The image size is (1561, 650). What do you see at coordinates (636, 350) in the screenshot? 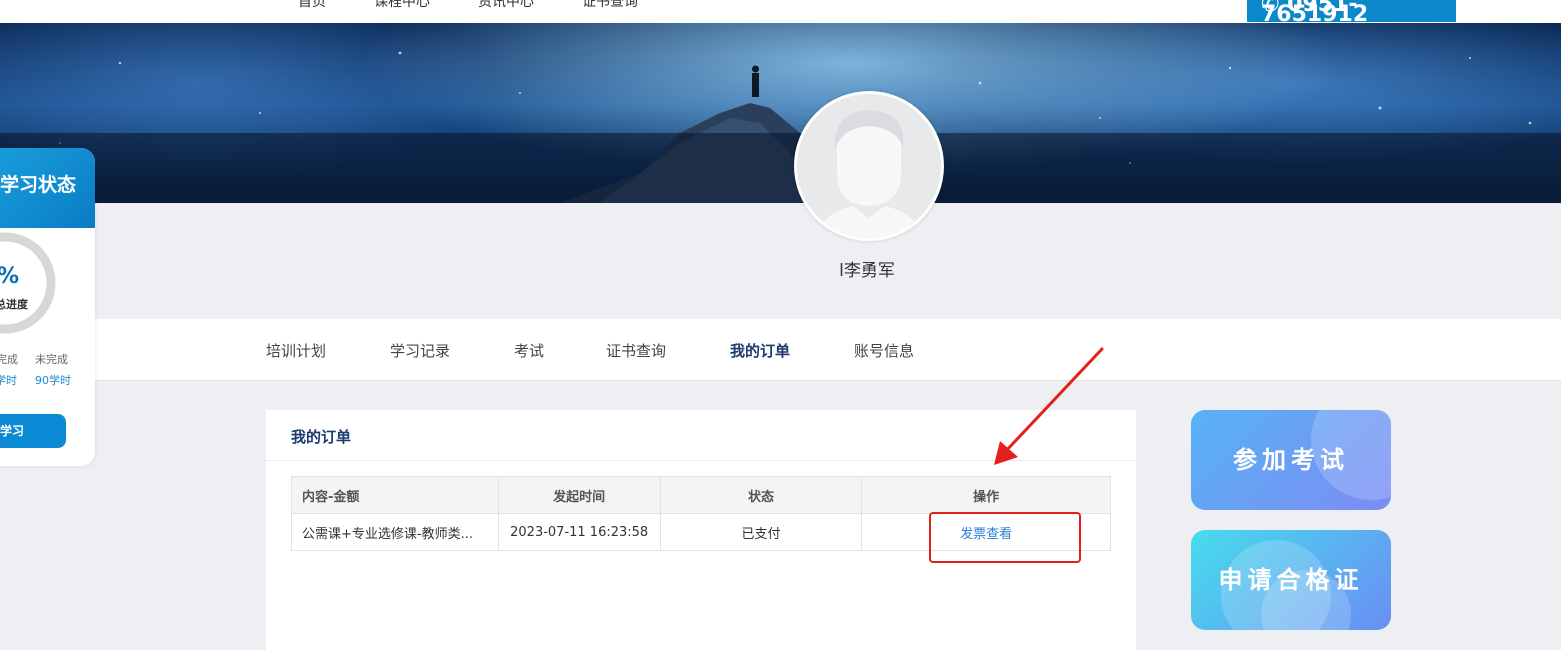
I see `tab-certificate-query: 证书查询` at bounding box center [636, 350].